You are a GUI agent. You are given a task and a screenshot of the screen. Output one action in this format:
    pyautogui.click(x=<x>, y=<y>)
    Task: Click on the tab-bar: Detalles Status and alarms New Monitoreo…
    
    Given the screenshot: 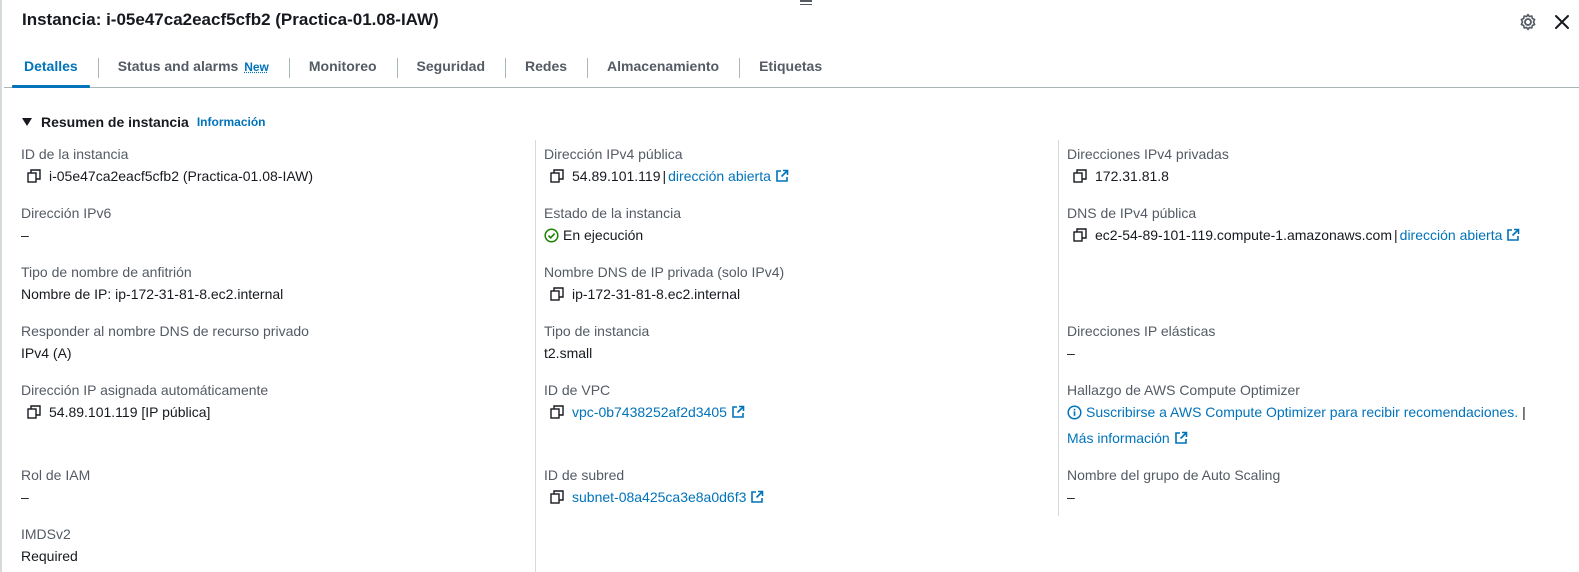 What is the action you would take?
    pyautogui.click(x=791, y=69)
    